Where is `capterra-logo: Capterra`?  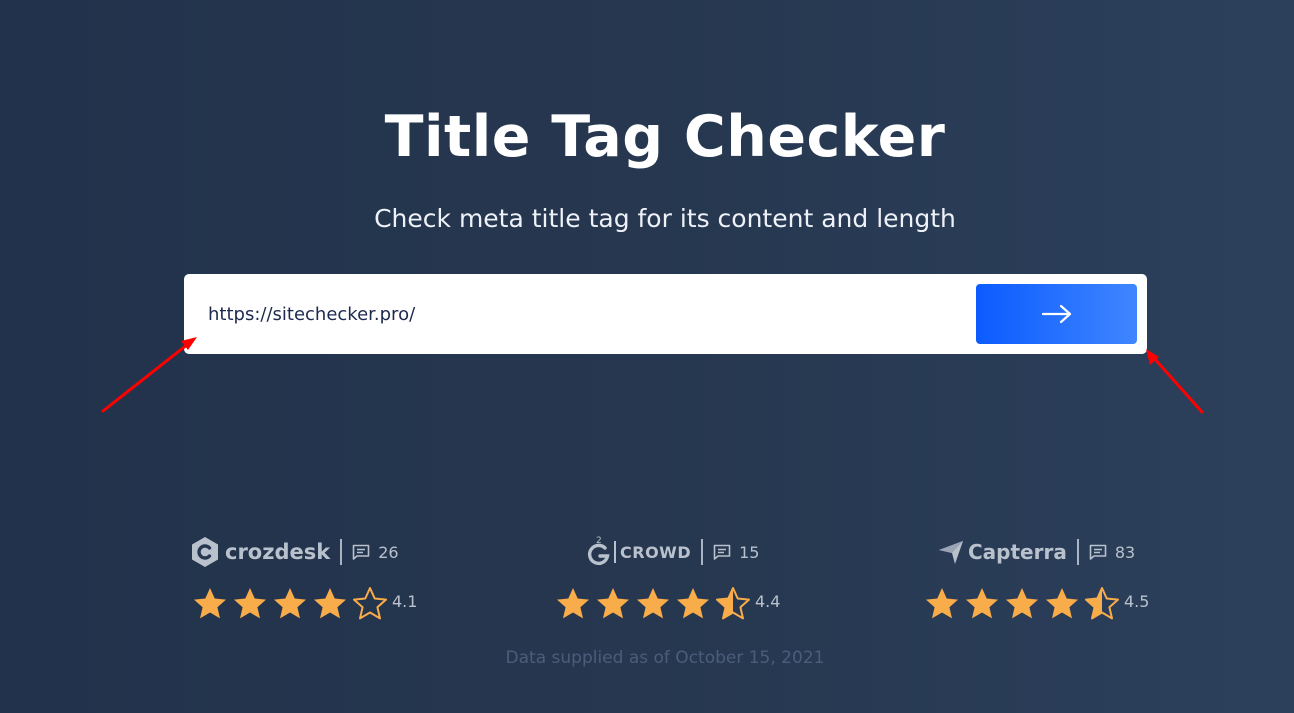
capterra-logo: Capterra is located at coordinates (1002, 552).